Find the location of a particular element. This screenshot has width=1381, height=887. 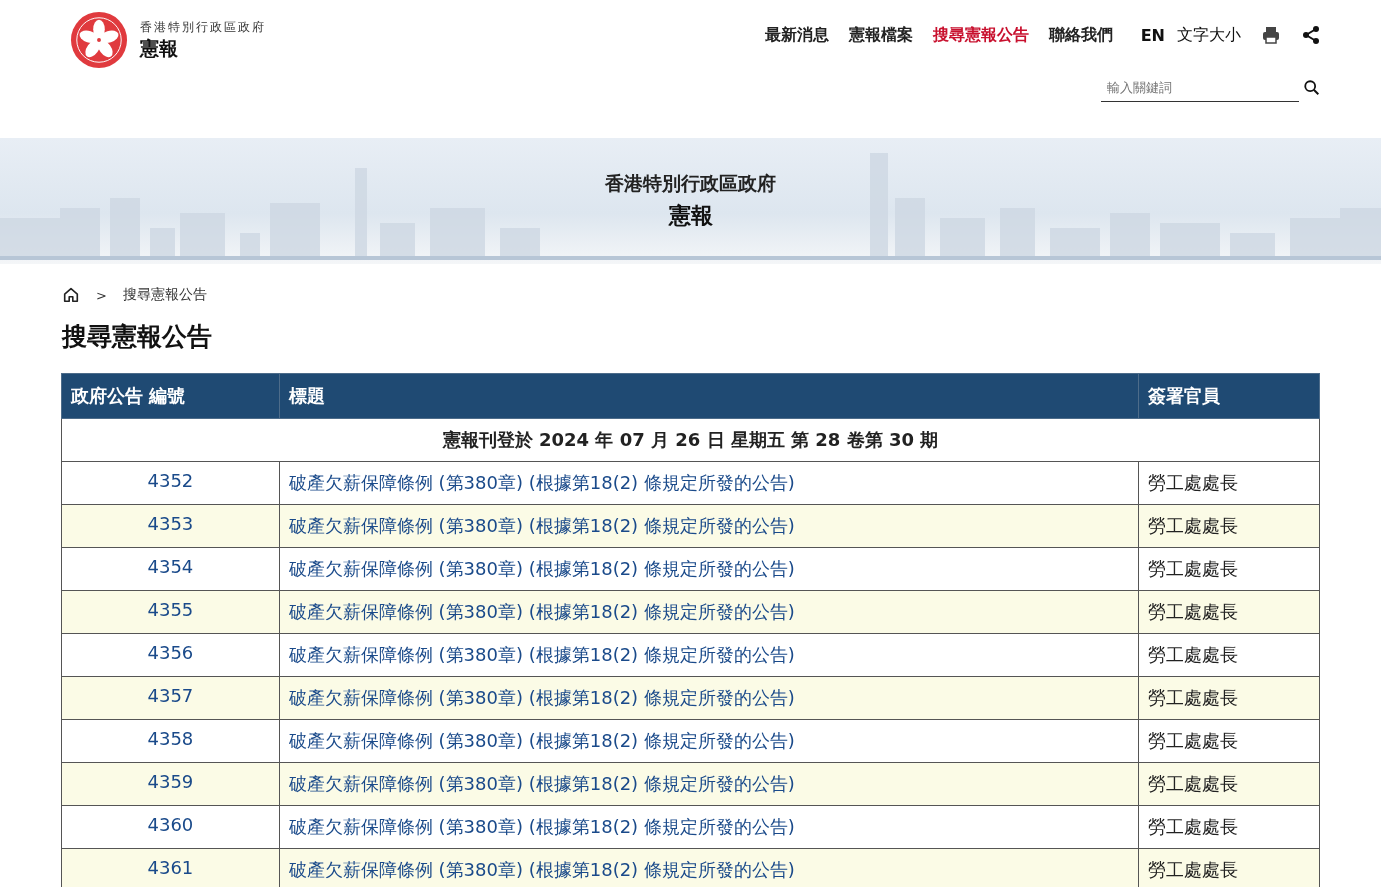

column-header: 政府公告 編號 is located at coordinates (170, 396).